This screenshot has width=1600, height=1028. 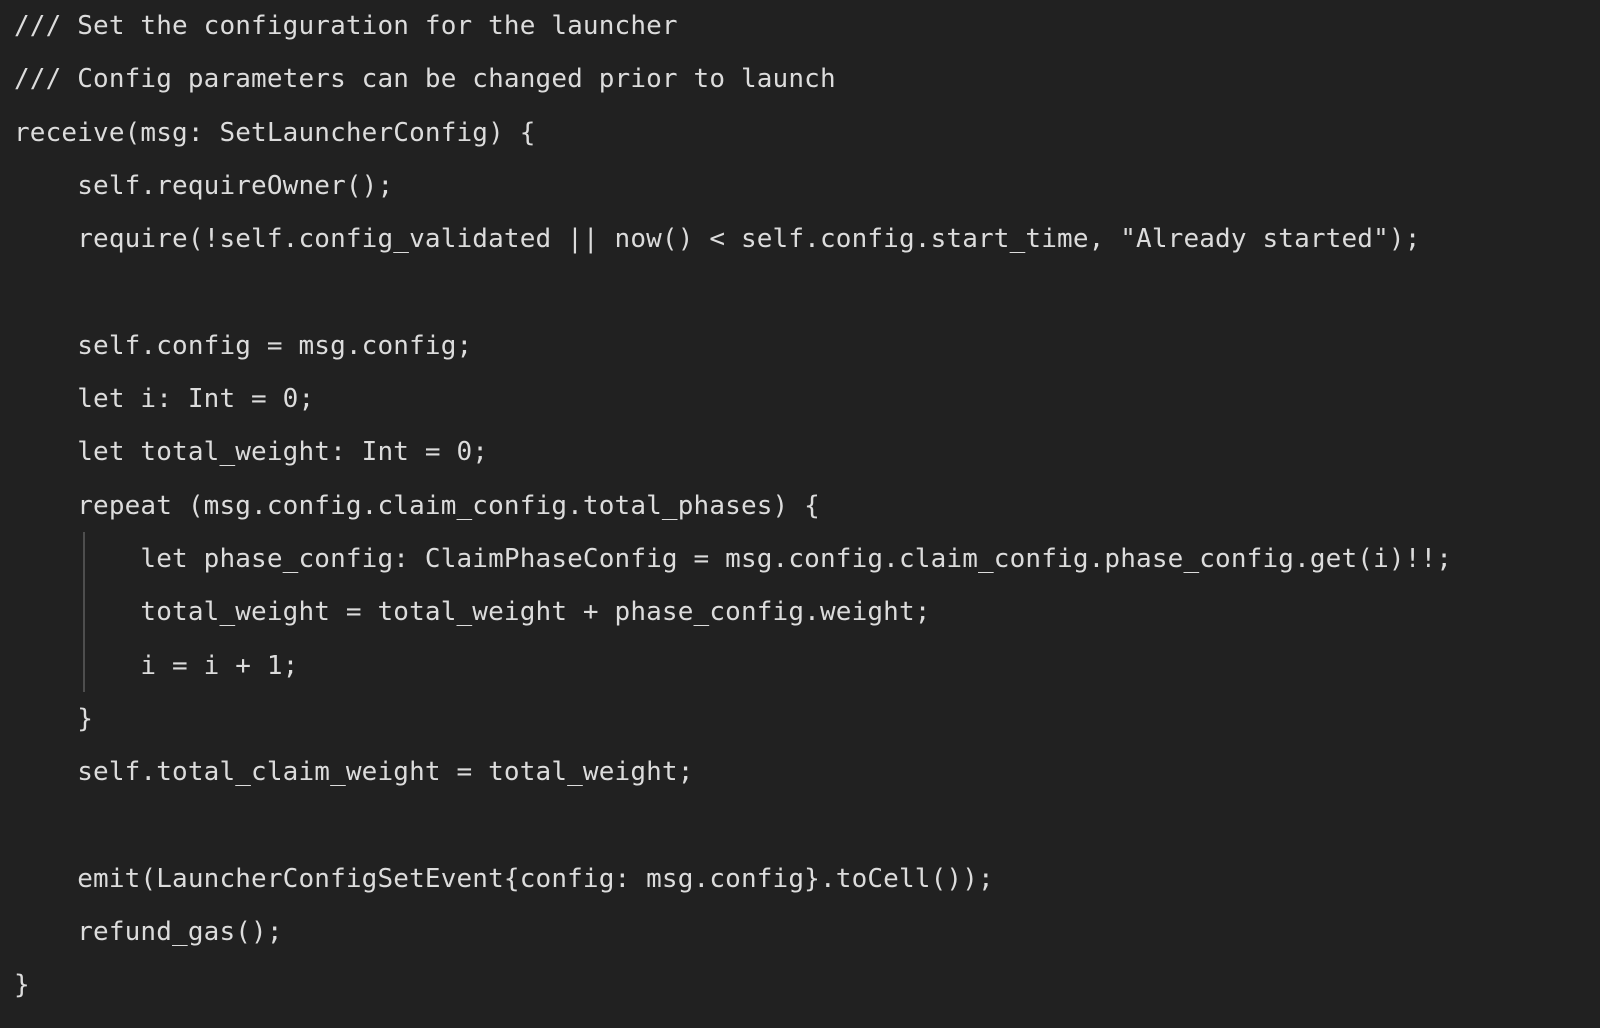 I want to click on code-line: self.config = msg.config;, so click(x=807, y=346).